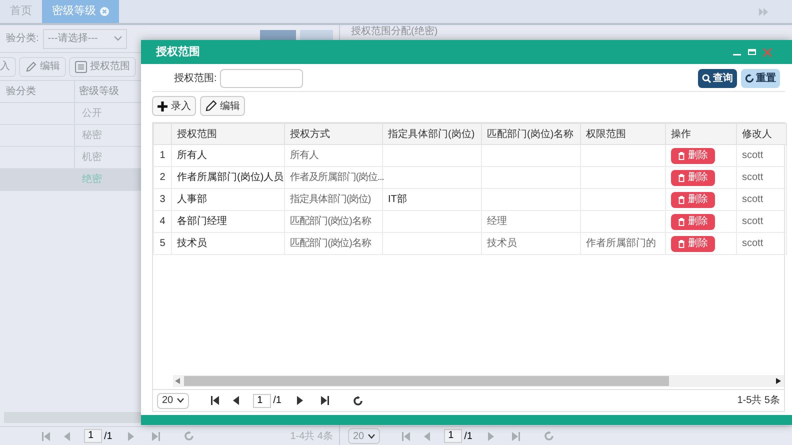 This screenshot has width=792, height=445. Describe the element at coordinates (98, 91) in the screenshot. I see `column-header: 密级等级` at that location.